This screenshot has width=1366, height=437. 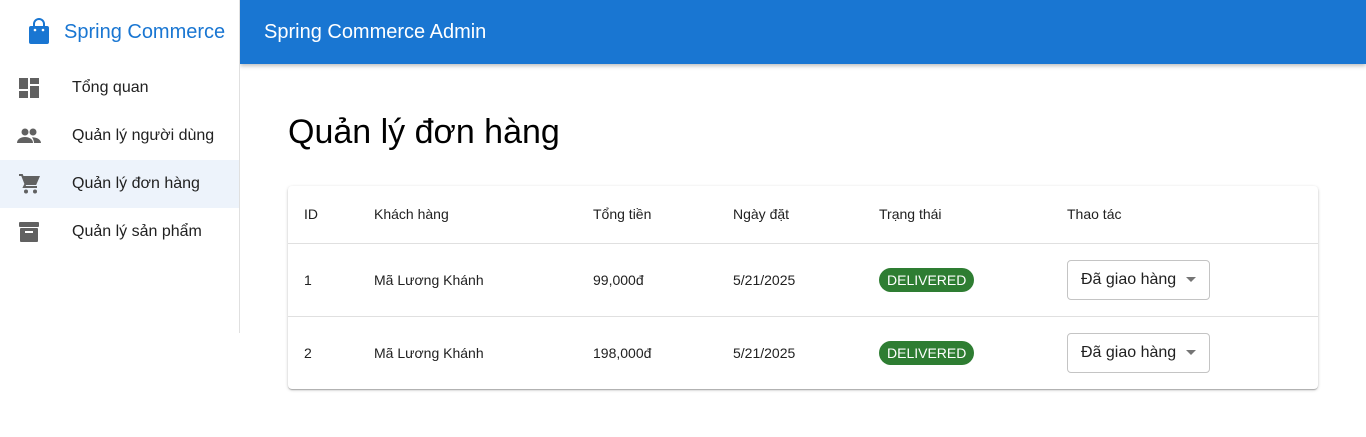 I want to click on sidebar-item-overview: Tổng quan, so click(x=119, y=88).